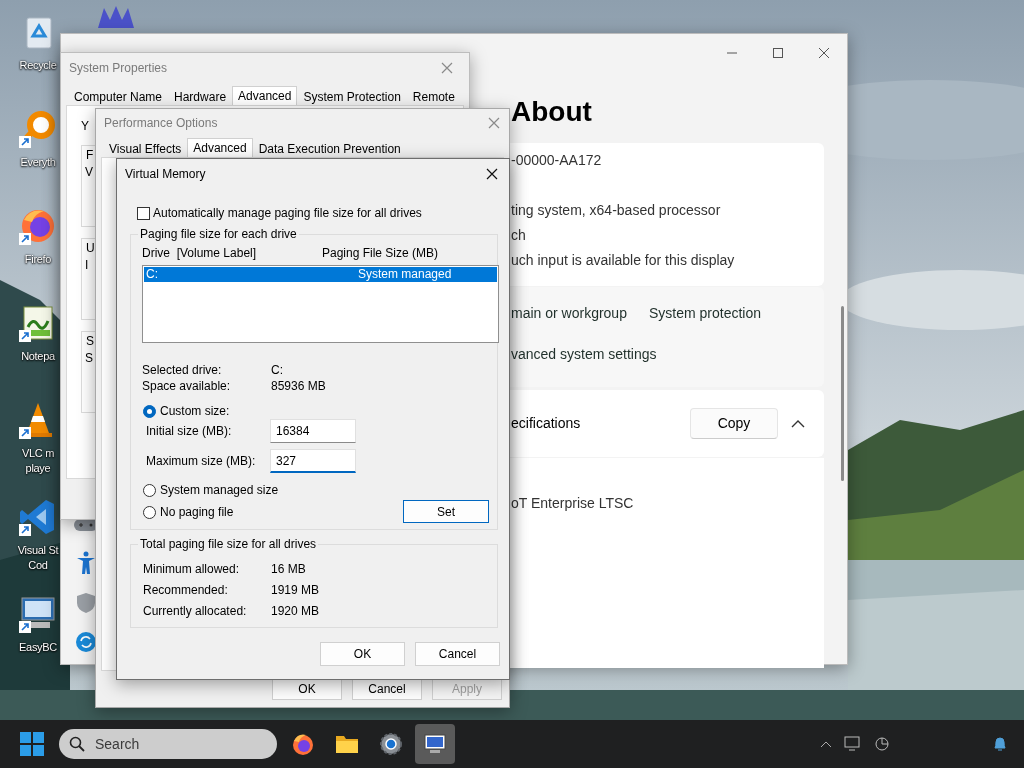 This screenshot has height=768, width=1024. I want to click on info-value: C:, so click(277, 370).